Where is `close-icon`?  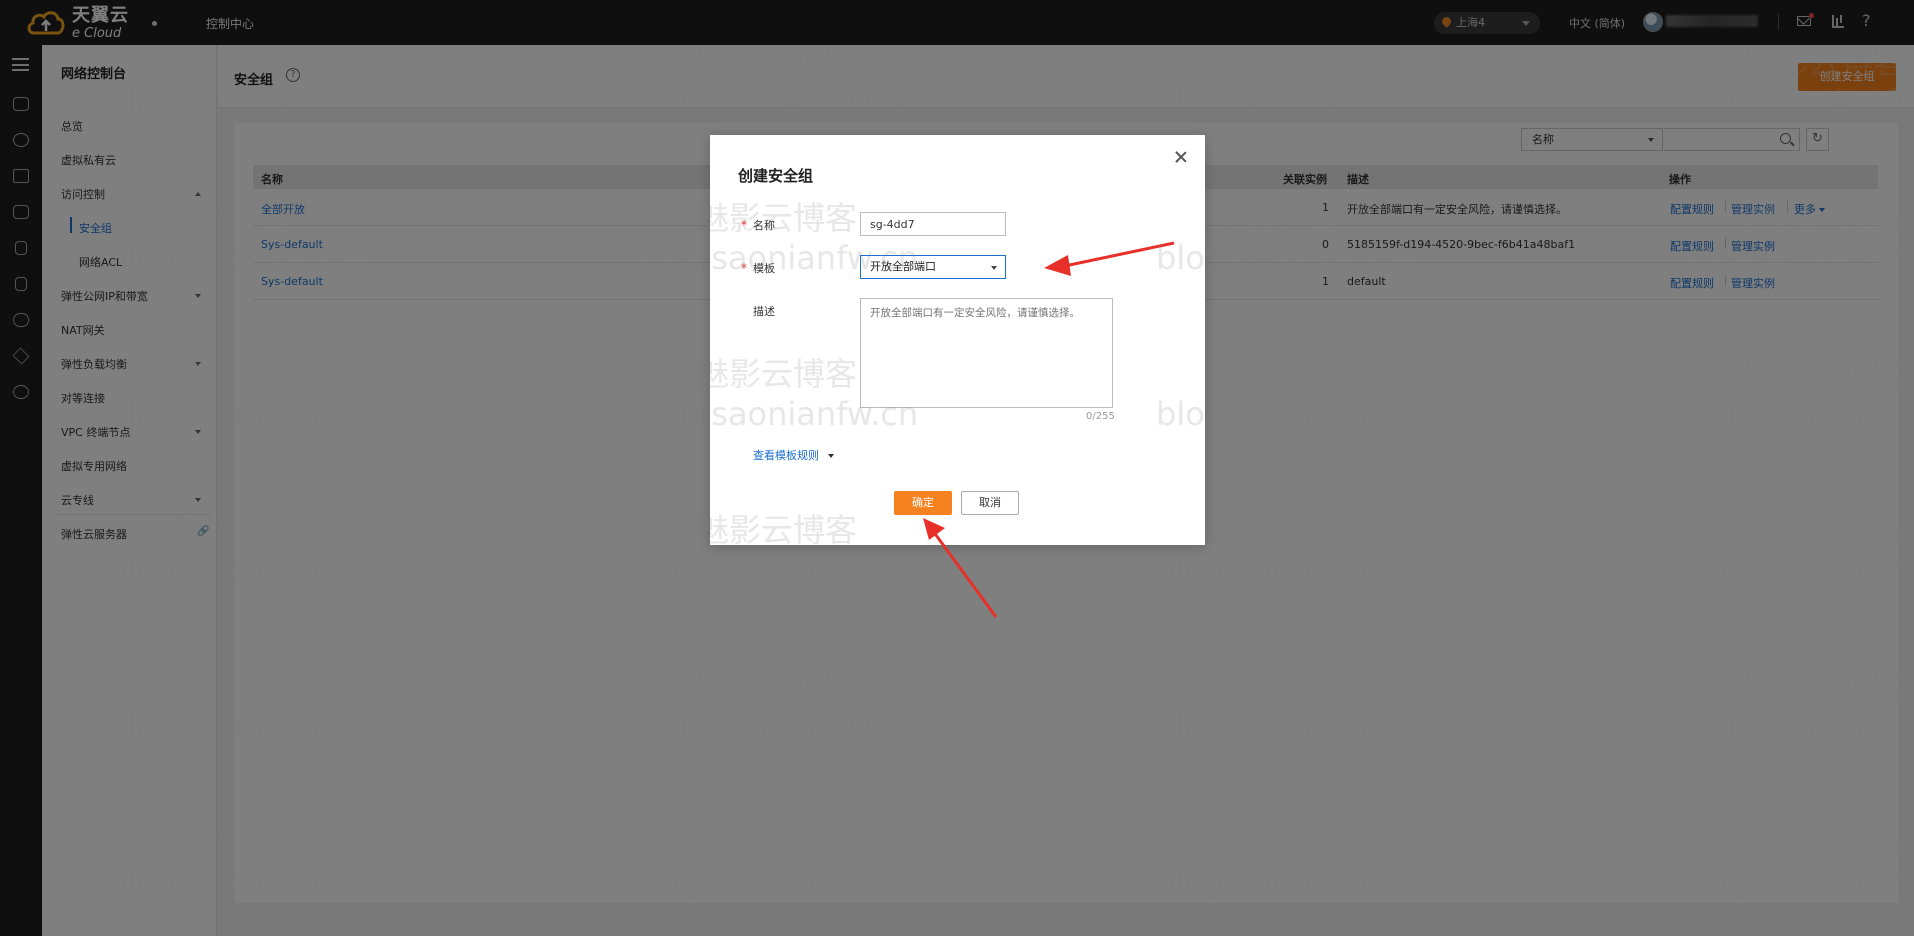 close-icon is located at coordinates (1181, 157).